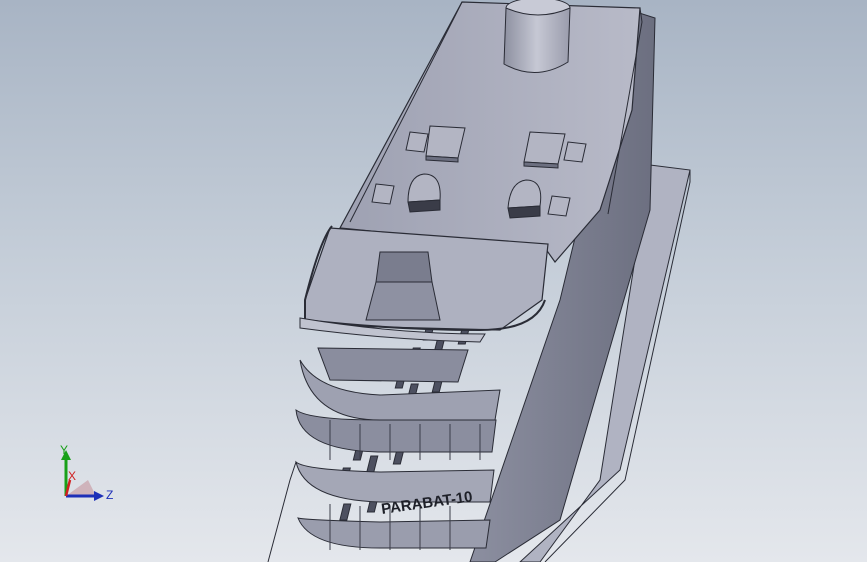 This screenshot has height=562, width=867. What do you see at coordinates (86, 472) in the screenshot?
I see `coordinate-triad-icon: Y X Z` at bounding box center [86, 472].